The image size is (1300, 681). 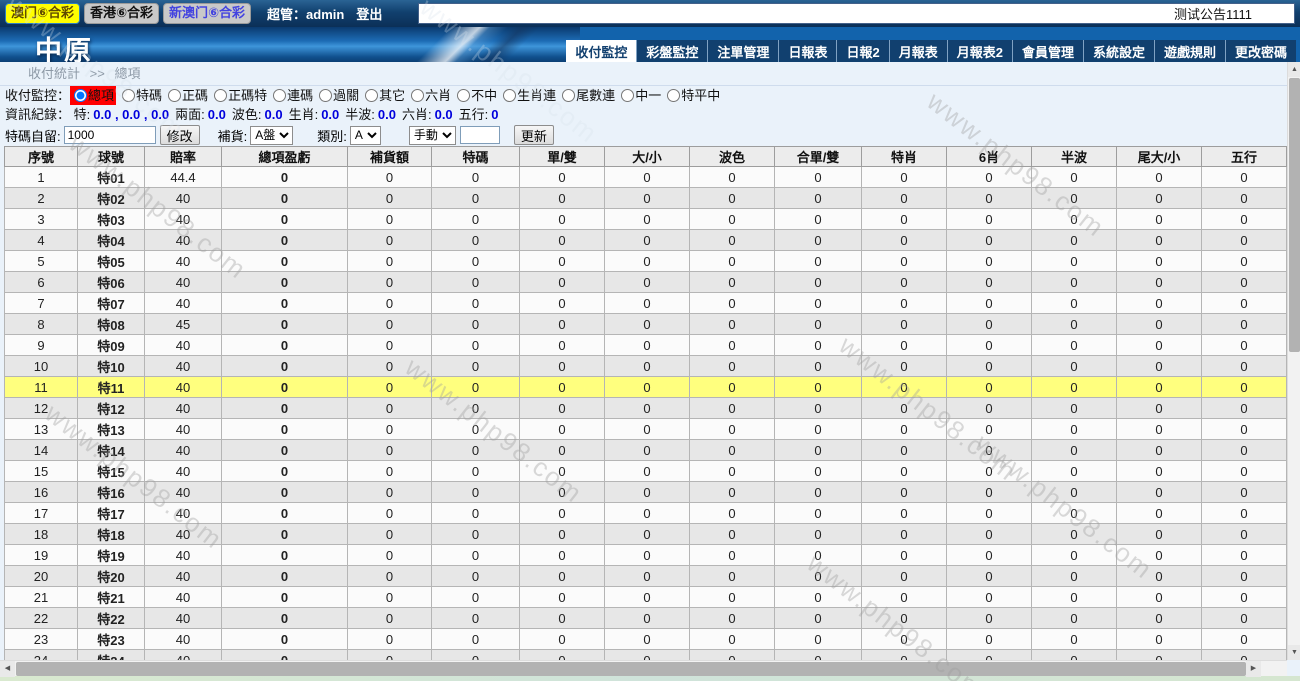 What do you see at coordinates (1189, 51) in the screenshot?
I see `nav-tab-10: 遊戲規則` at bounding box center [1189, 51].